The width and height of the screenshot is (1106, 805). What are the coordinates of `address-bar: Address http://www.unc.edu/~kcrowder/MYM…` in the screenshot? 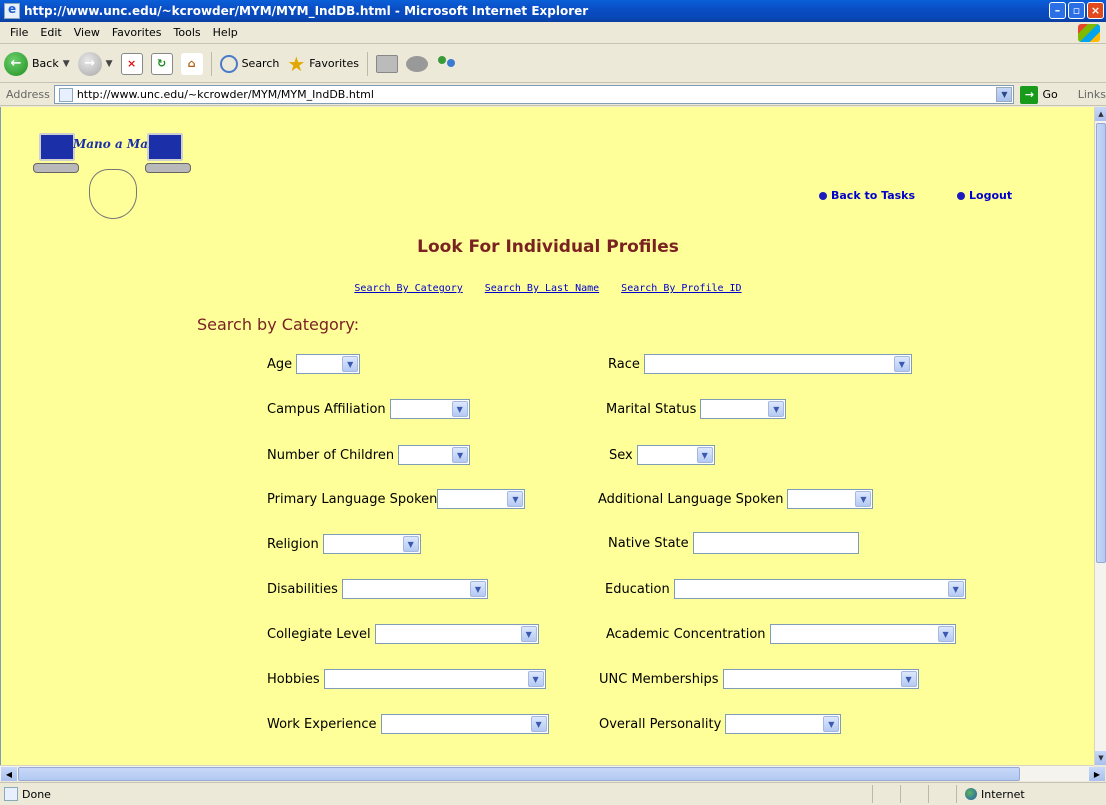 It's located at (553, 95).